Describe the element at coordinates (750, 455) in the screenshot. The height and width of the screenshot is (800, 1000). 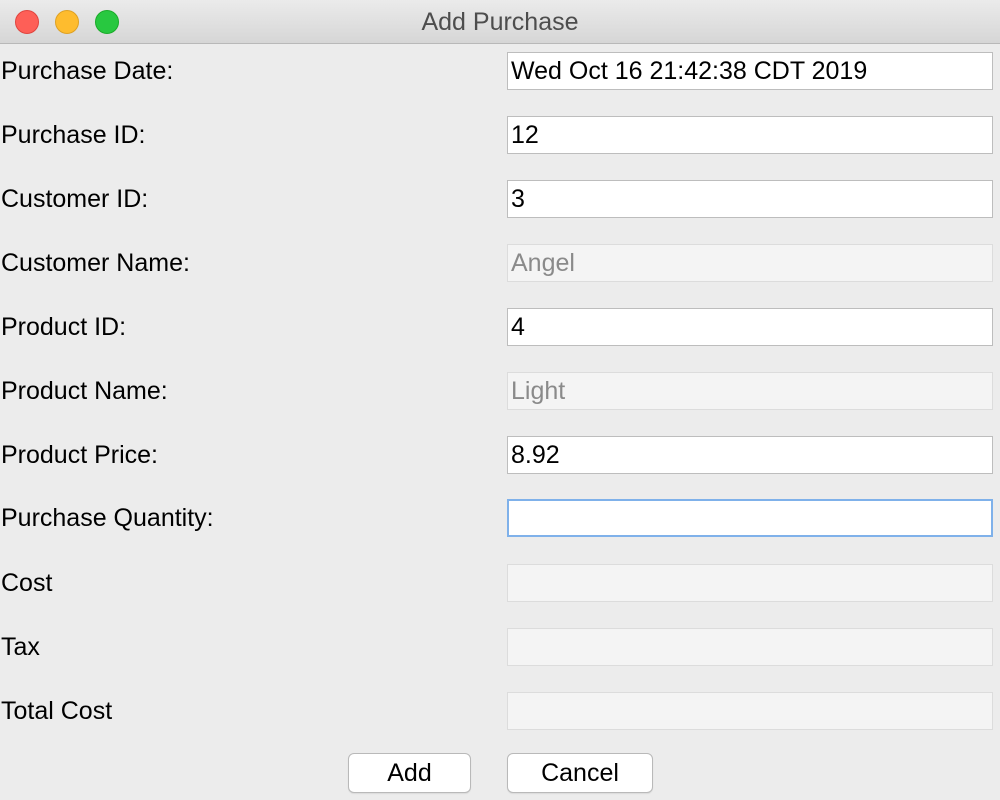
I see `product-price-field` at that location.